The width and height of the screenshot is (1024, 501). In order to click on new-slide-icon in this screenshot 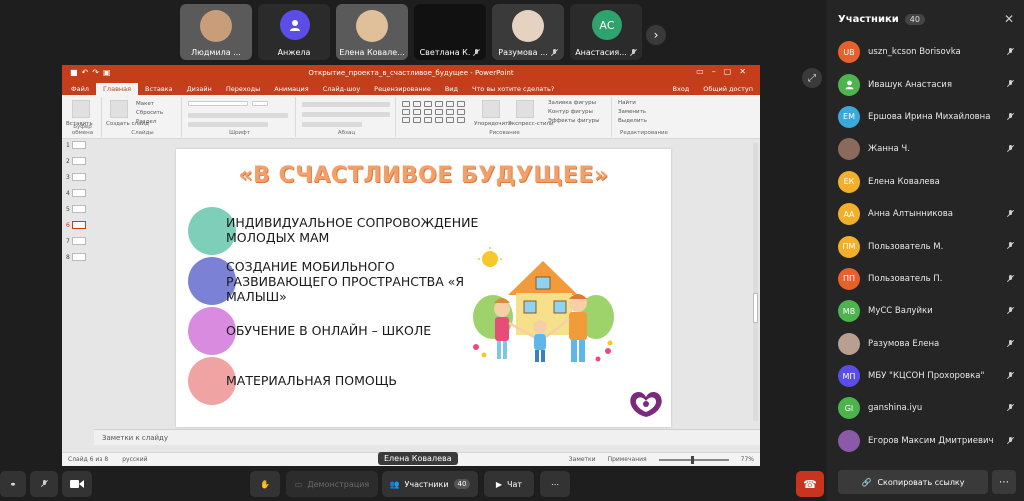, I will do `click(119, 109)`.